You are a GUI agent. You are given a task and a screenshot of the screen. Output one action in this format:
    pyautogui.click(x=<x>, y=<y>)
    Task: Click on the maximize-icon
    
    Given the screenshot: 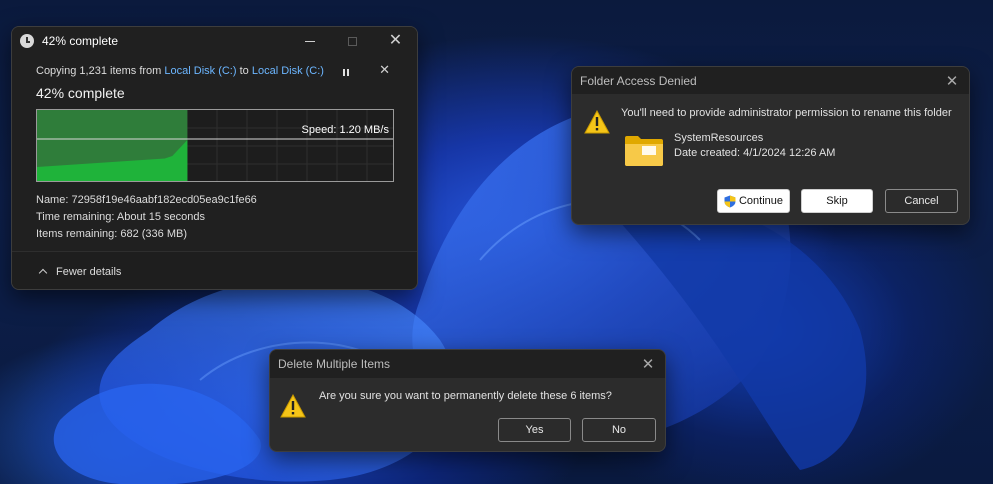 What is the action you would take?
    pyautogui.click(x=352, y=41)
    